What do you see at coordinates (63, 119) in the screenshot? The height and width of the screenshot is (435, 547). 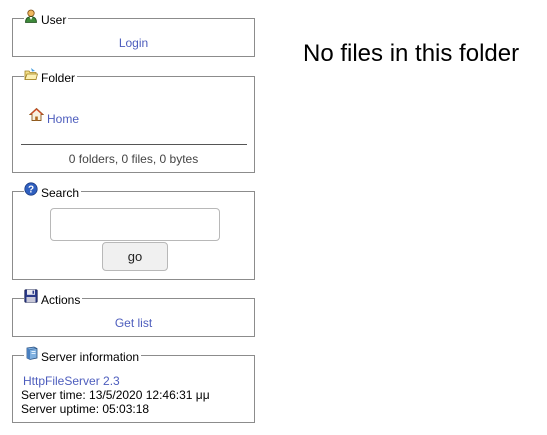 I see `home-link: Home` at bounding box center [63, 119].